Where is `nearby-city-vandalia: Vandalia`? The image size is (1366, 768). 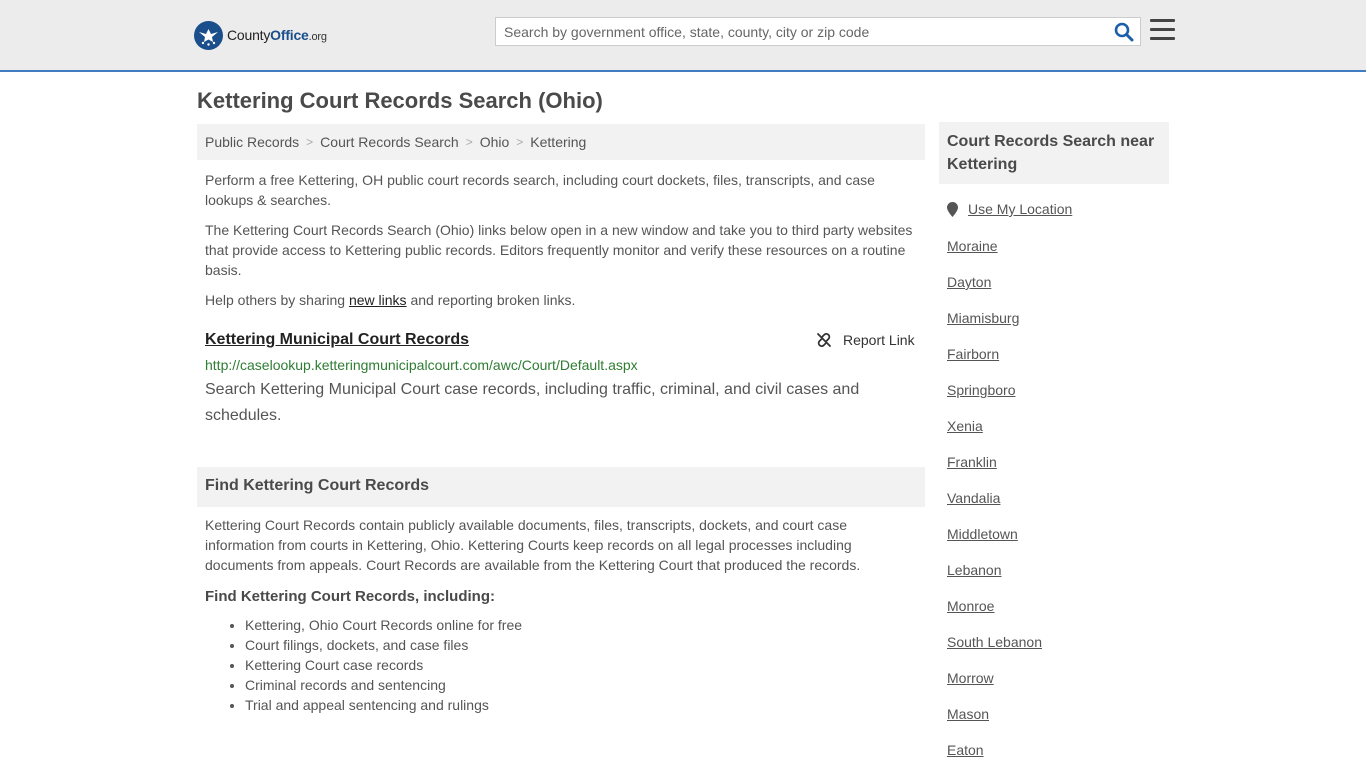
nearby-city-vandalia: Vandalia is located at coordinates (994, 506).